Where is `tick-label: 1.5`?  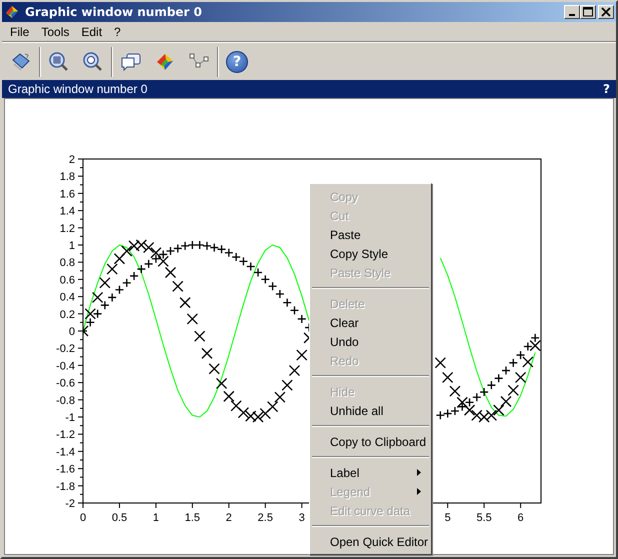
tick-label: 1.5 is located at coordinates (192, 518).